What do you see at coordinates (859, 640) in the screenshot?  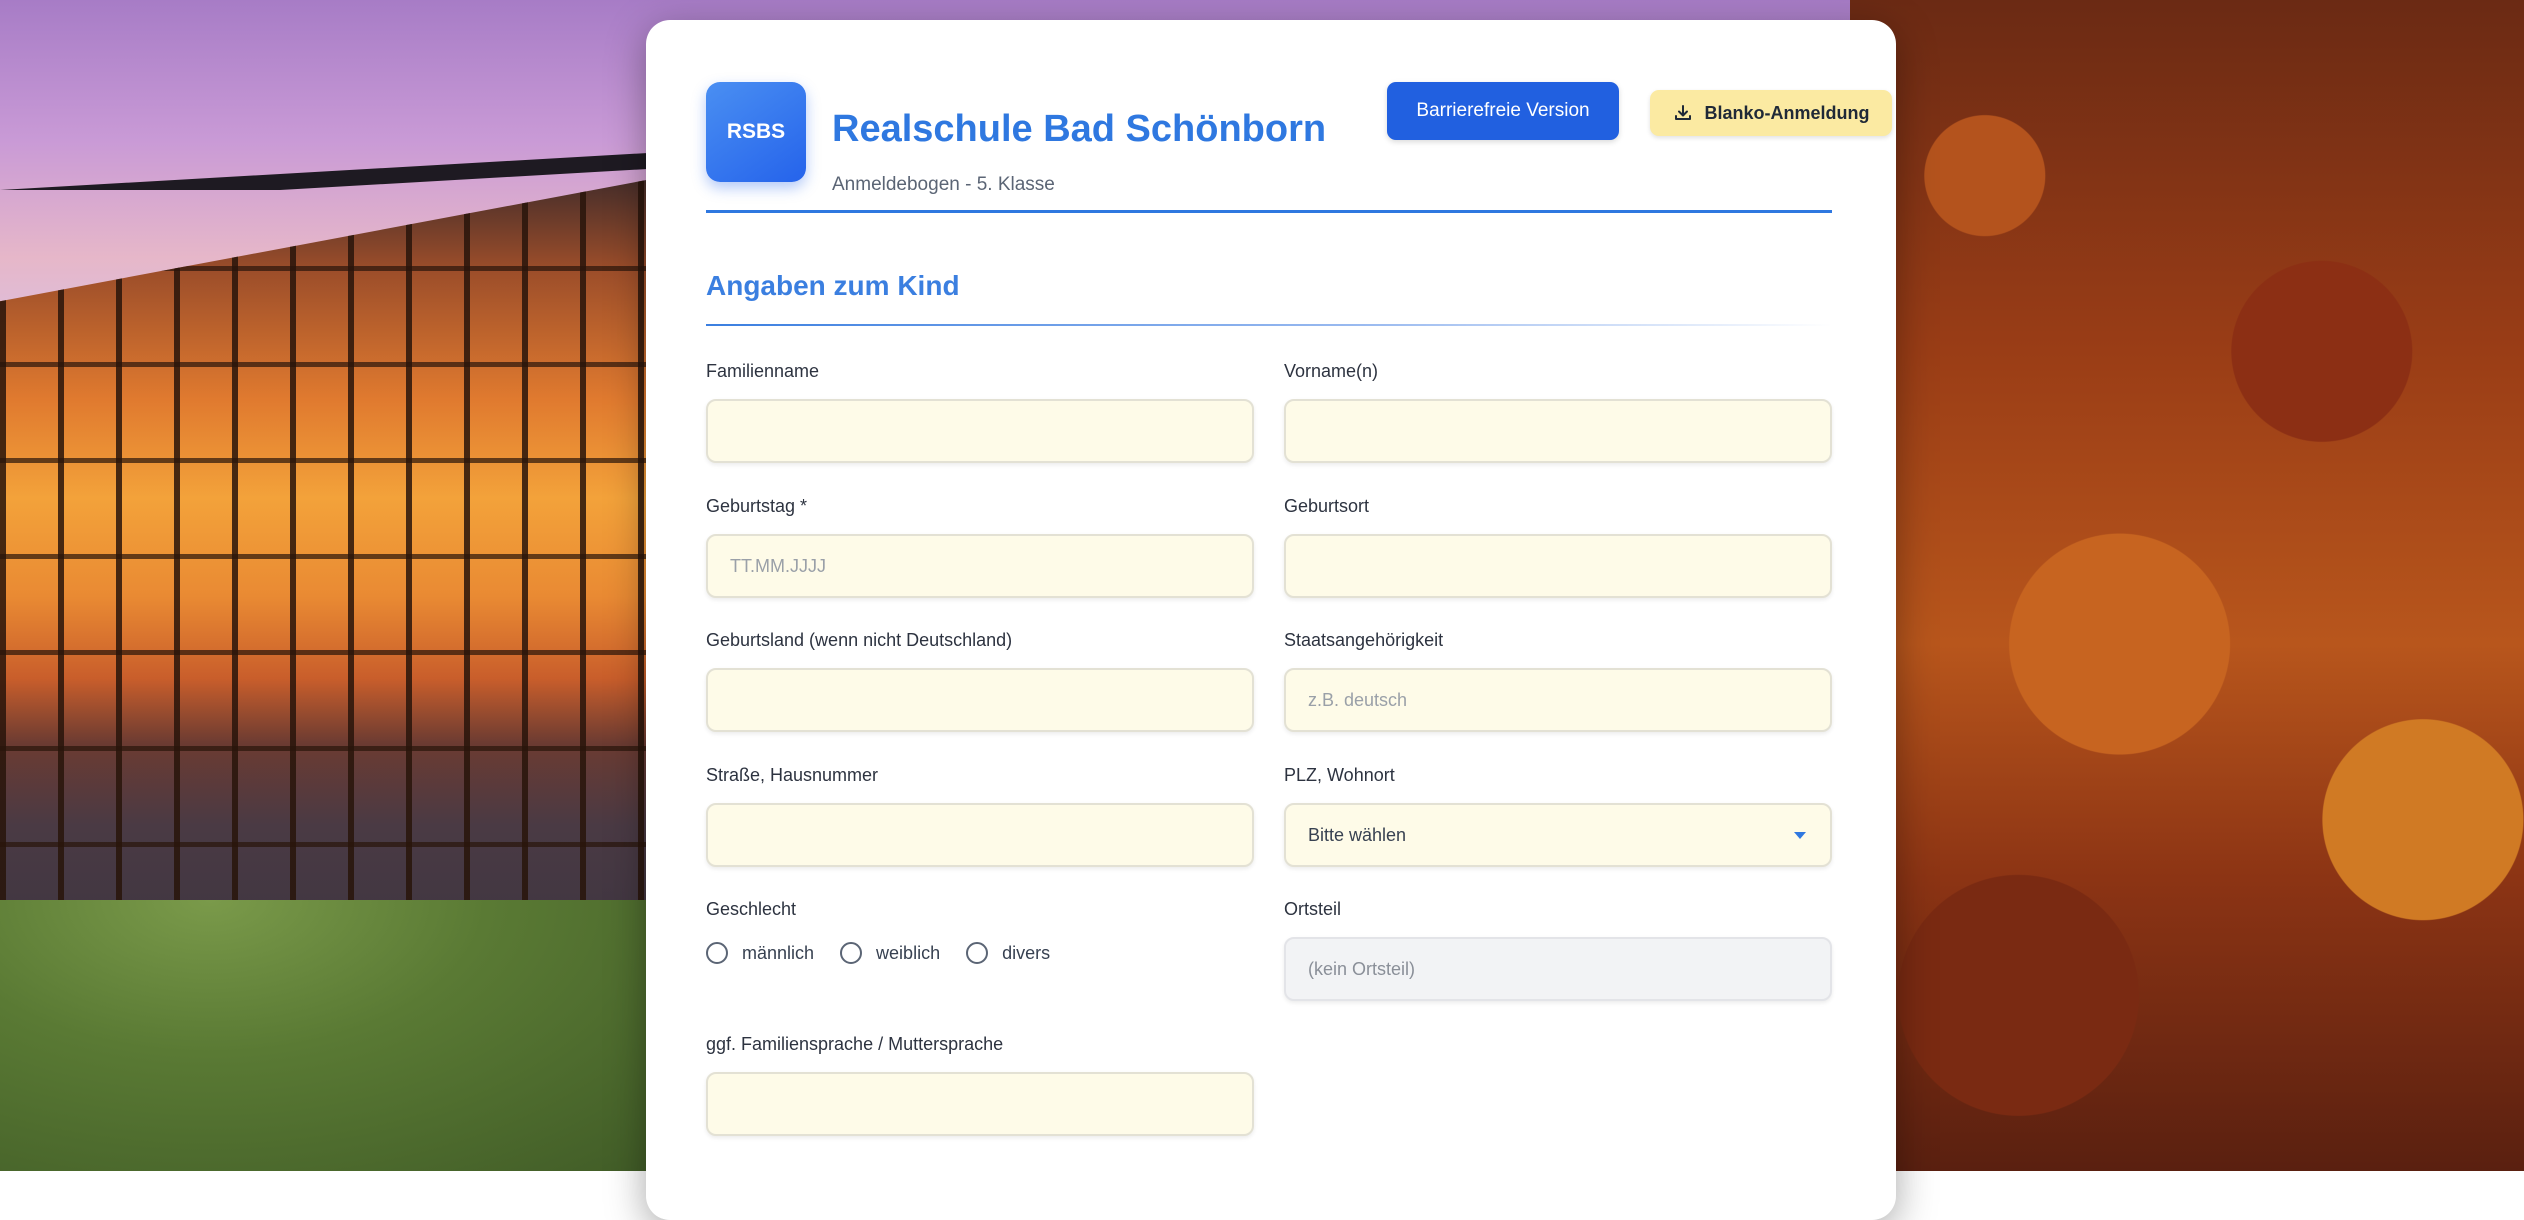 I see `geburtsland-label: Geburtsland (wenn nicht Deutschland)` at bounding box center [859, 640].